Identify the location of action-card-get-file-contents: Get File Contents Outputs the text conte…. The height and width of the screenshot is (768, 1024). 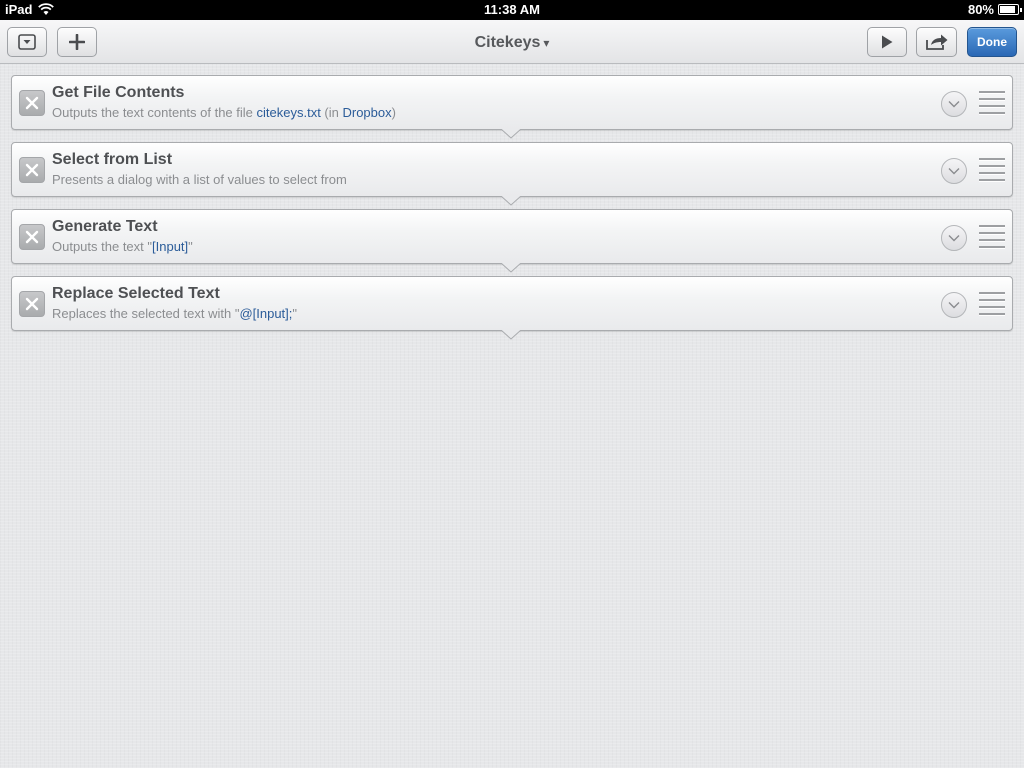
(512, 107).